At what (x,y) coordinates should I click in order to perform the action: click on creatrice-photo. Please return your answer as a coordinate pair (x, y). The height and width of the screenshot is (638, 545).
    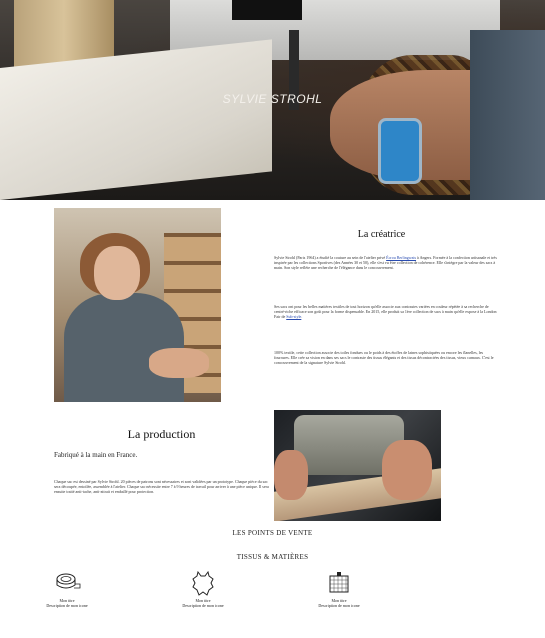
    Looking at the image, I should click on (137, 305).